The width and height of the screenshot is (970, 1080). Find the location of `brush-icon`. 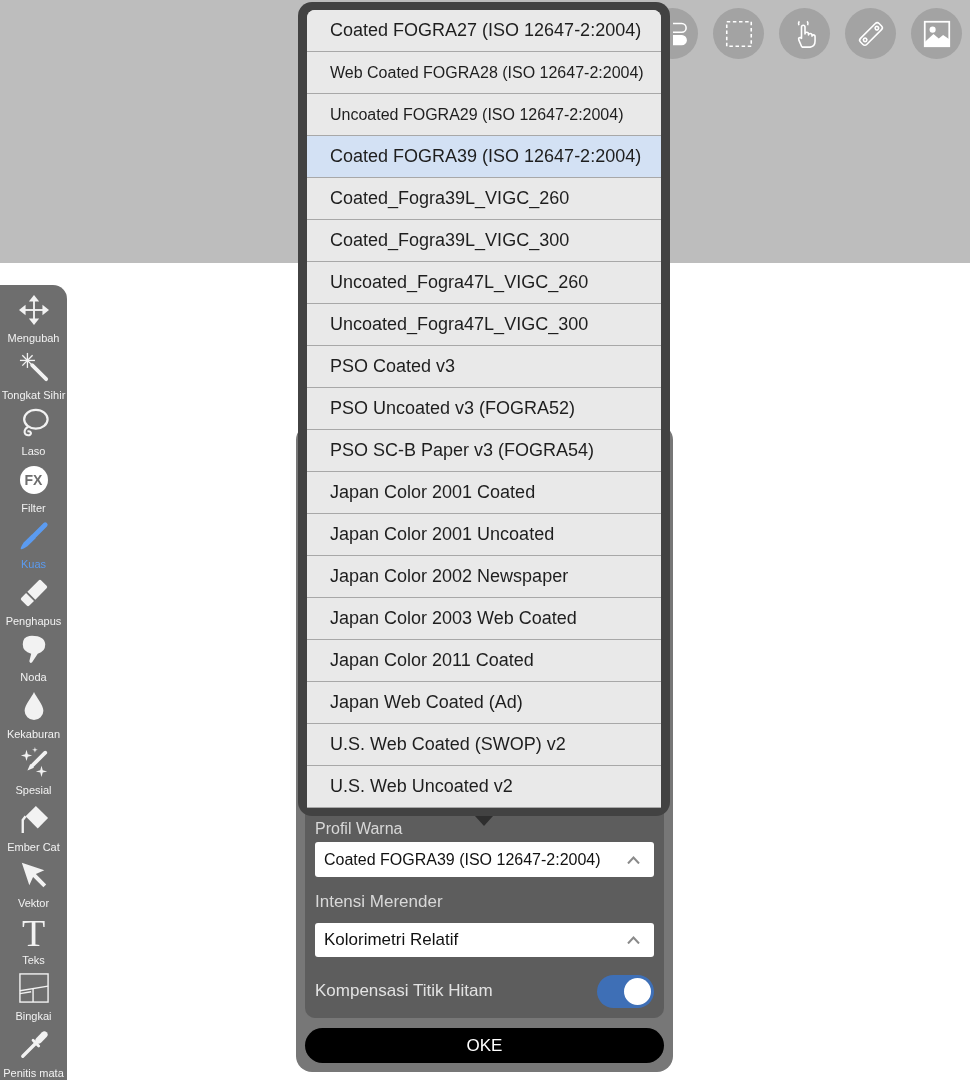

brush-icon is located at coordinates (33, 536).